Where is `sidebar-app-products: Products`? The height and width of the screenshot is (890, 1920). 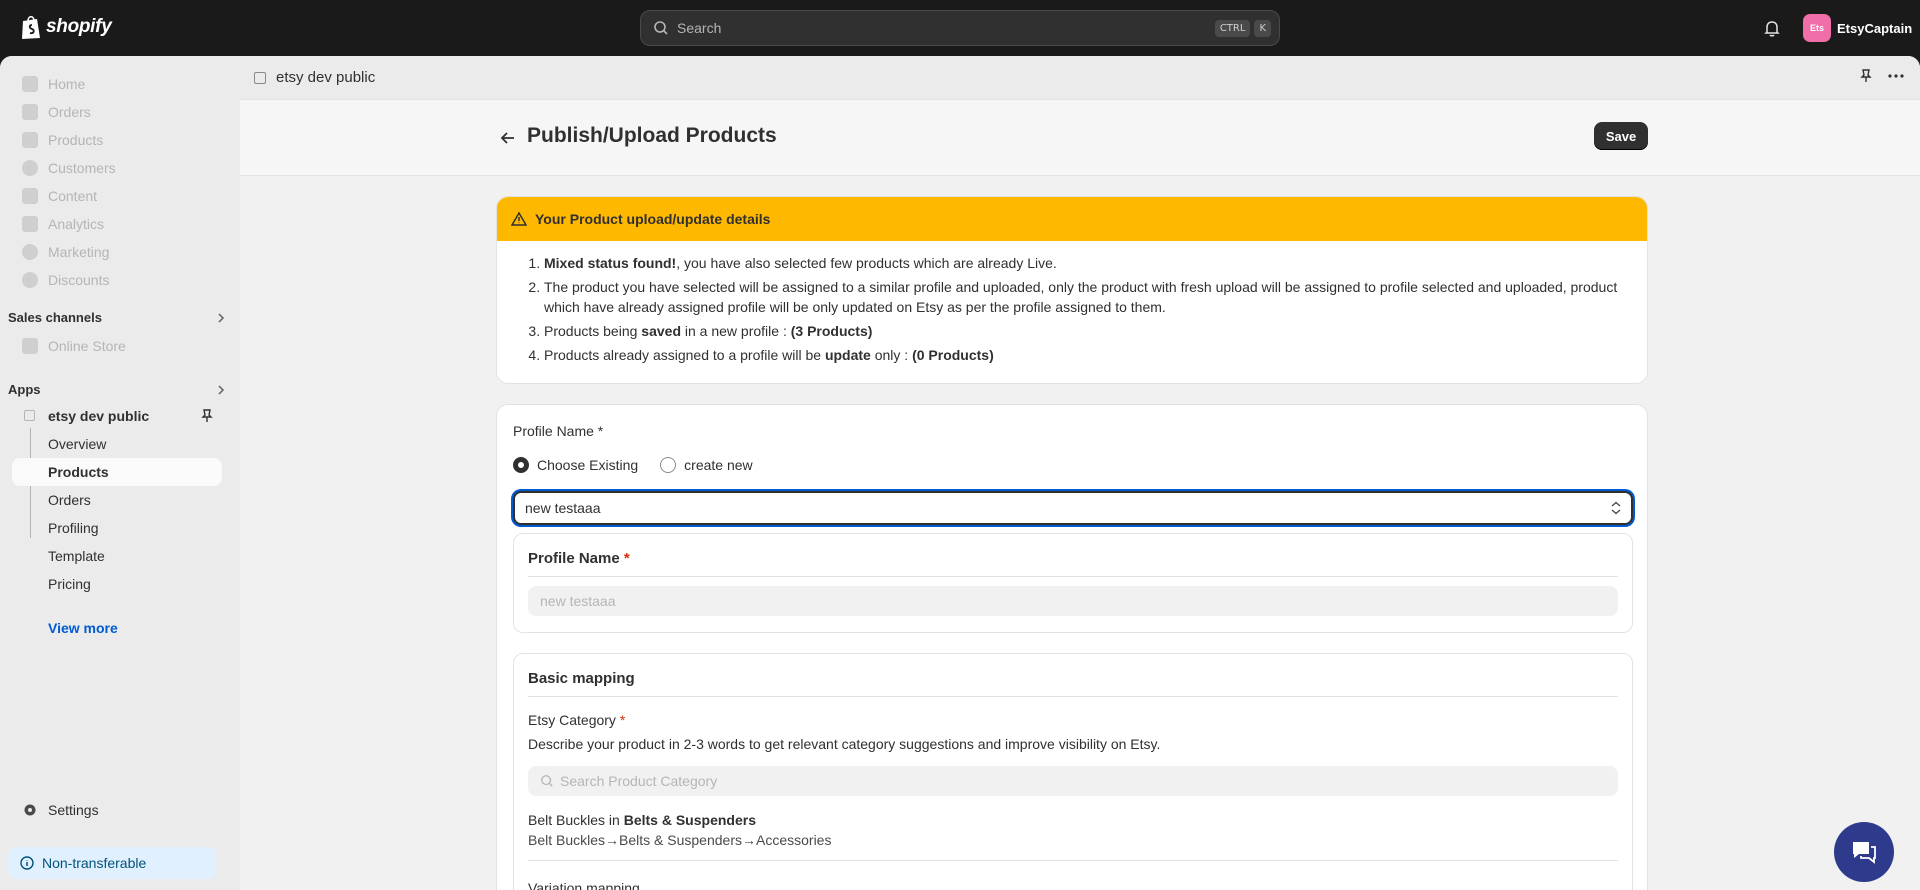
sidebar-app-products: Products is located at coordinates (117, 472).